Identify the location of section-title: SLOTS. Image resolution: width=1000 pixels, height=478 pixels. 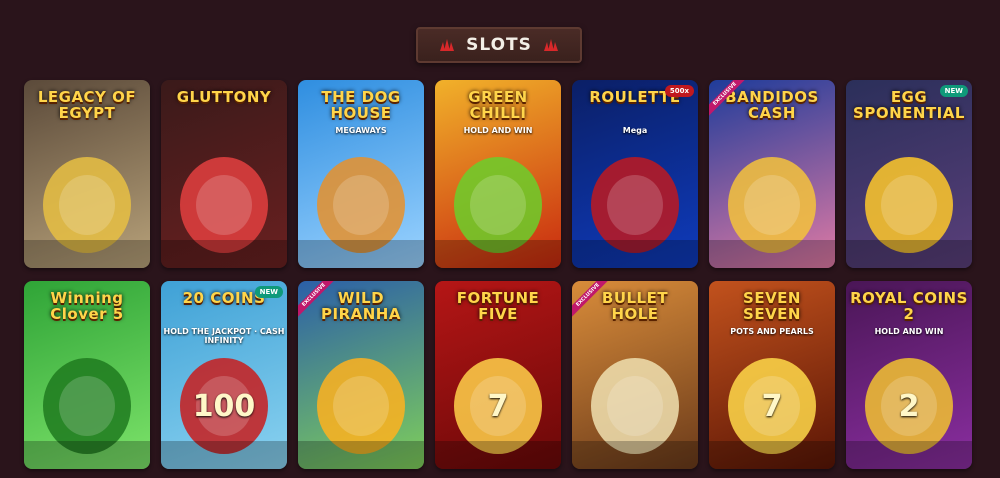
(499, 45).